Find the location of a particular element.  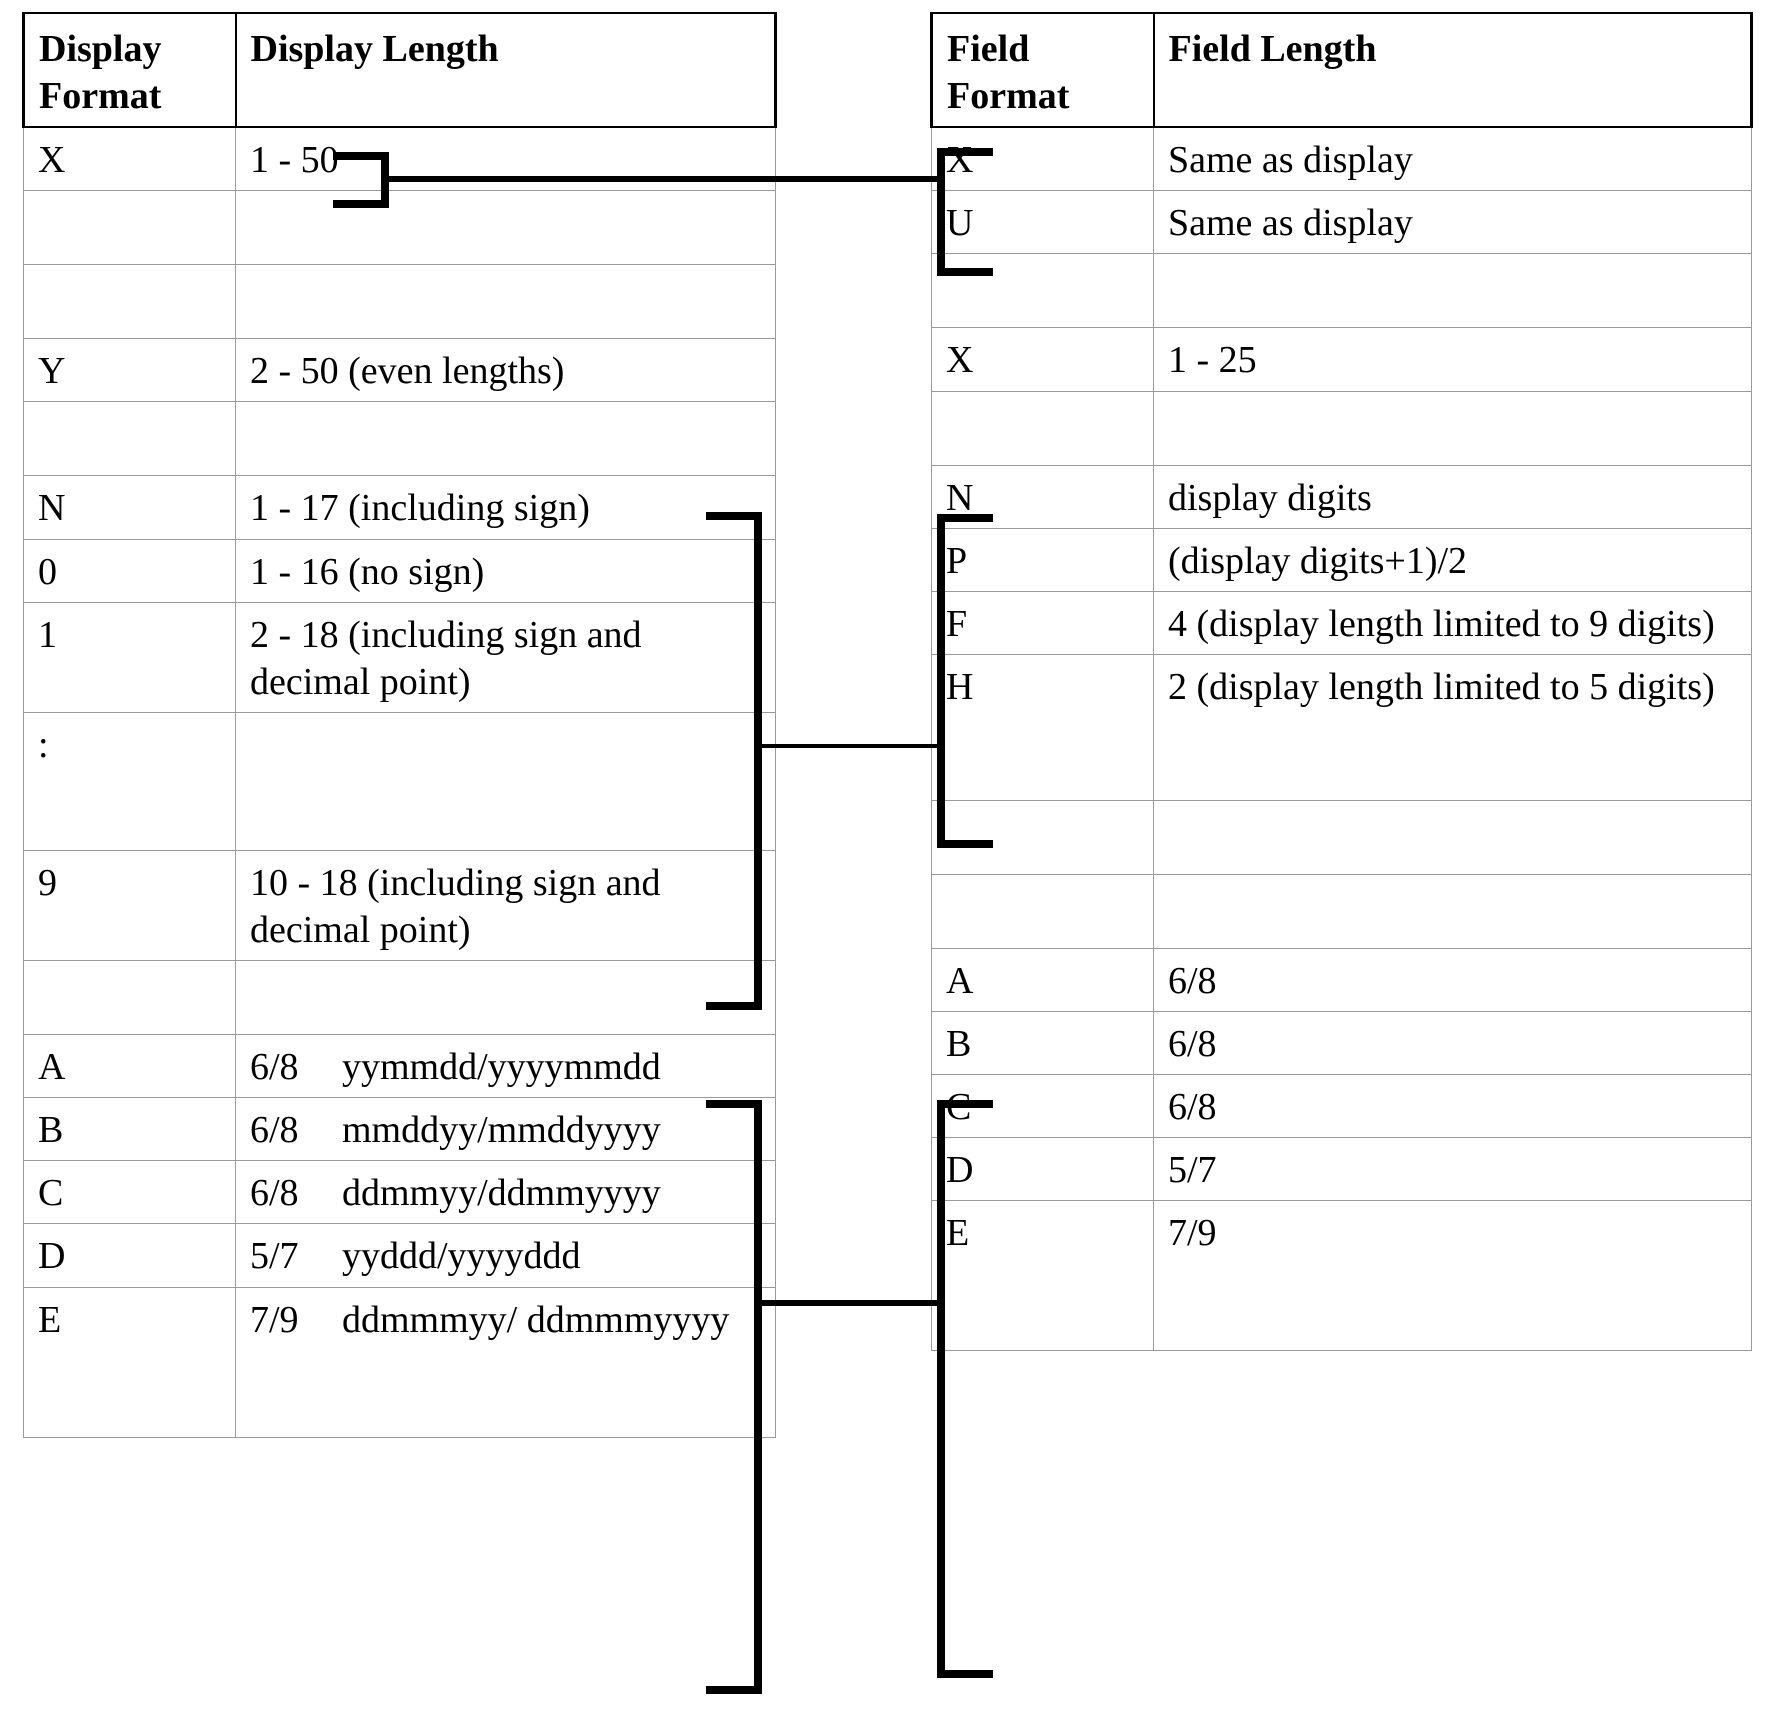

display-format-cell: D is located at coordinates (129, 1255).